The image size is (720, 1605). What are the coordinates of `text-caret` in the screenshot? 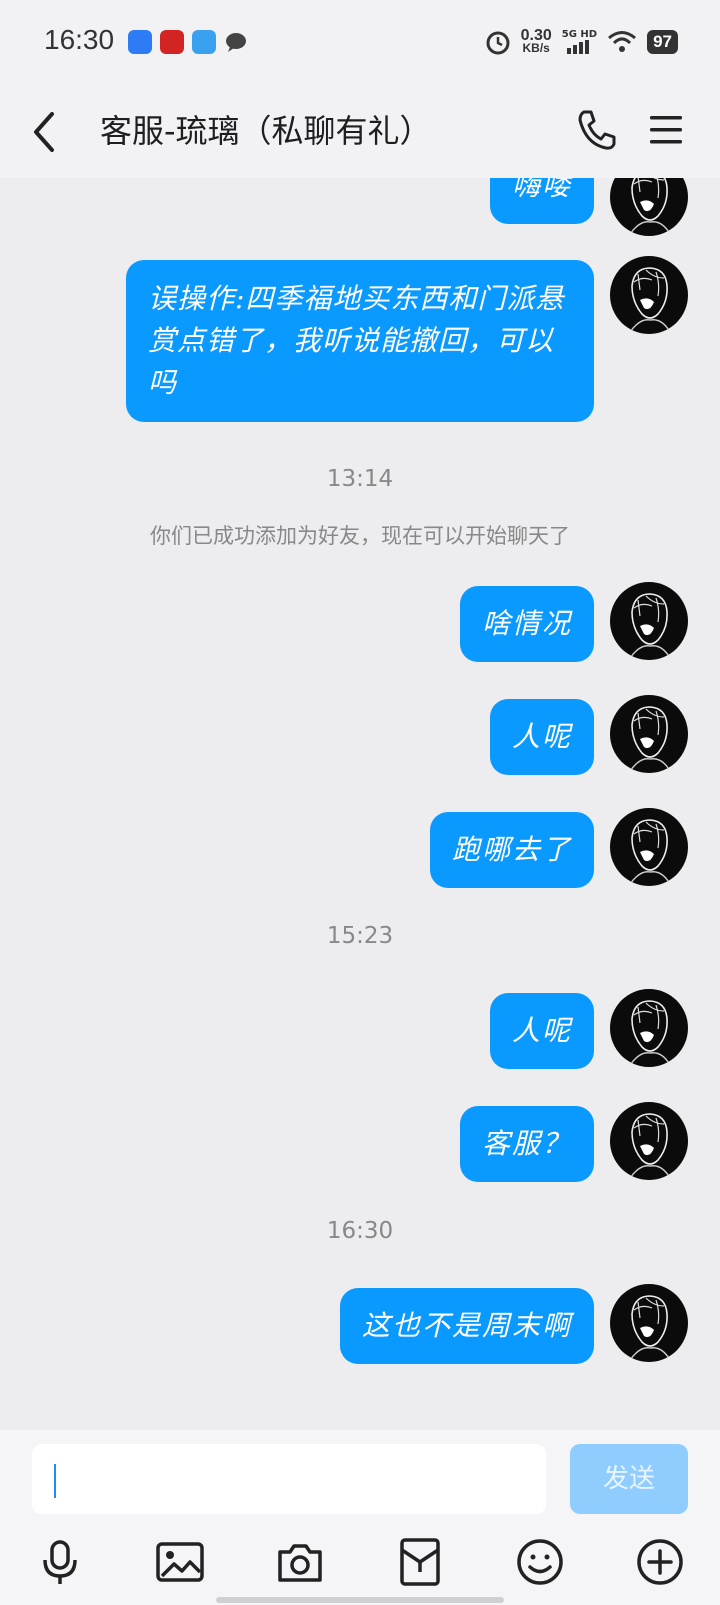 It's located at (55, 1481).